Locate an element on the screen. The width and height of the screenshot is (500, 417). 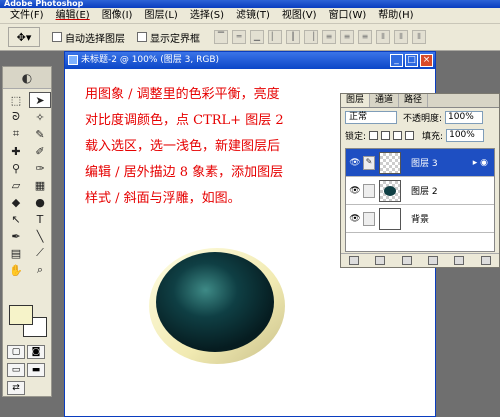
workspace-background is located at coordinates (468, 72).